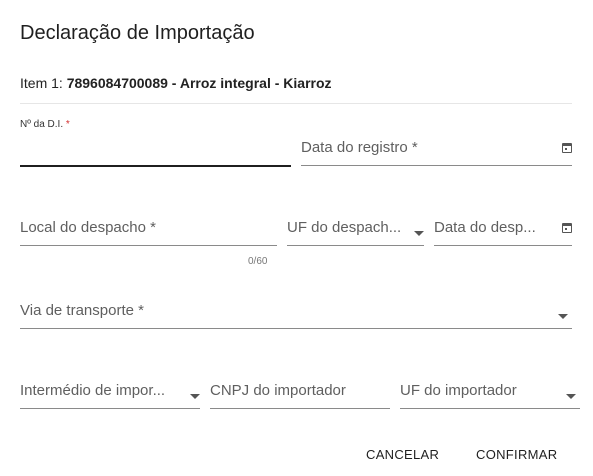  What do you see at coordinates (45, 124) in the screenshot?
I see `num-di-label: Nº da D.I. *` at bounding box center [45, 124].